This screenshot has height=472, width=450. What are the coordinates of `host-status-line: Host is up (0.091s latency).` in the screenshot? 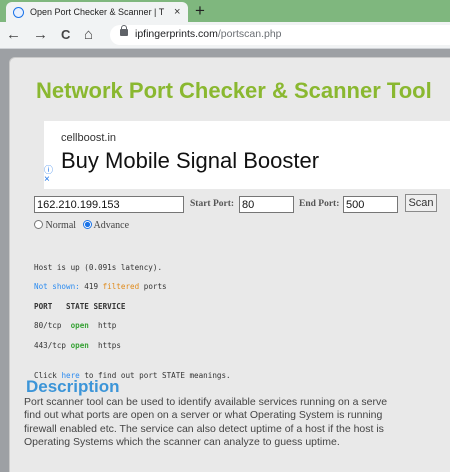 It's located at (98, 267).